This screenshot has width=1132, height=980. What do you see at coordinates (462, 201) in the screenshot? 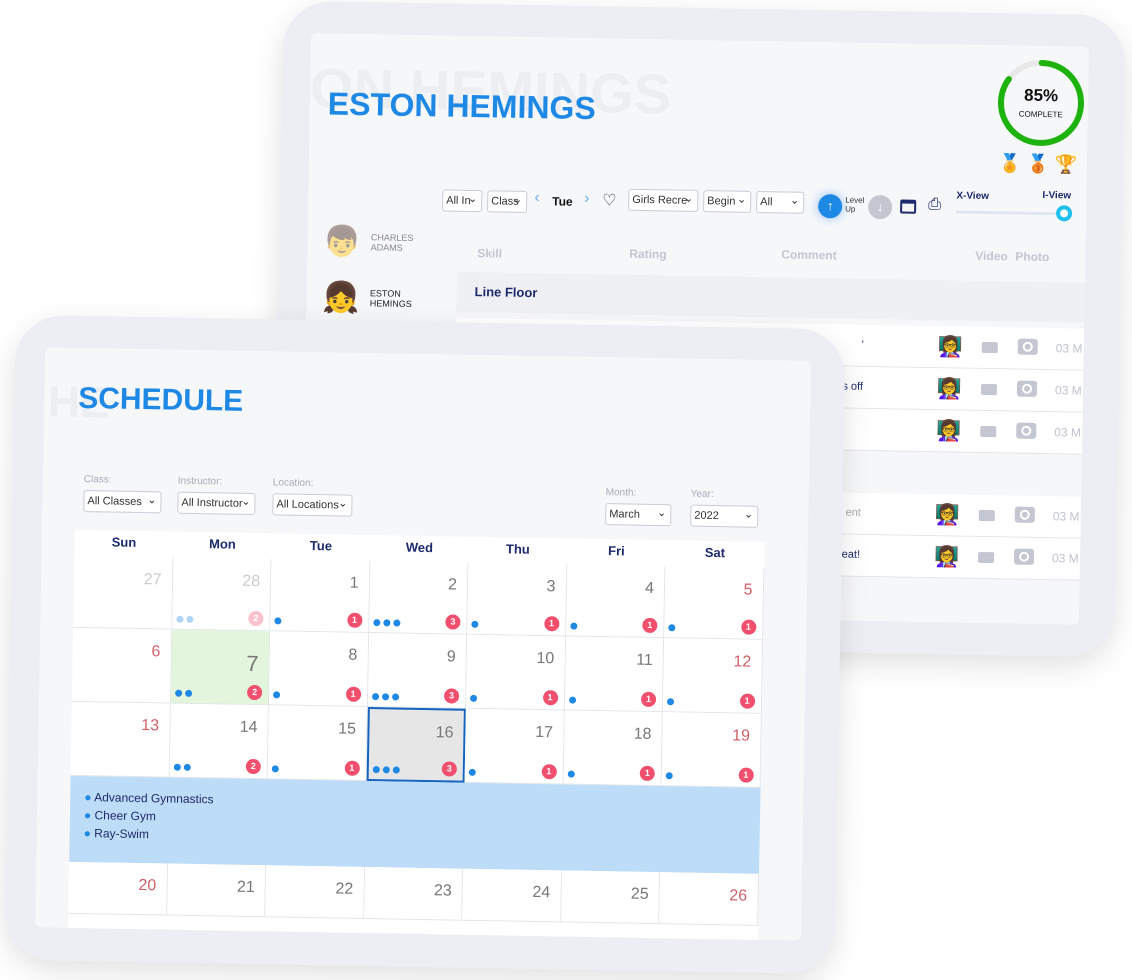
I see `filter-select-1: All In` at bounding box center [462, 201].